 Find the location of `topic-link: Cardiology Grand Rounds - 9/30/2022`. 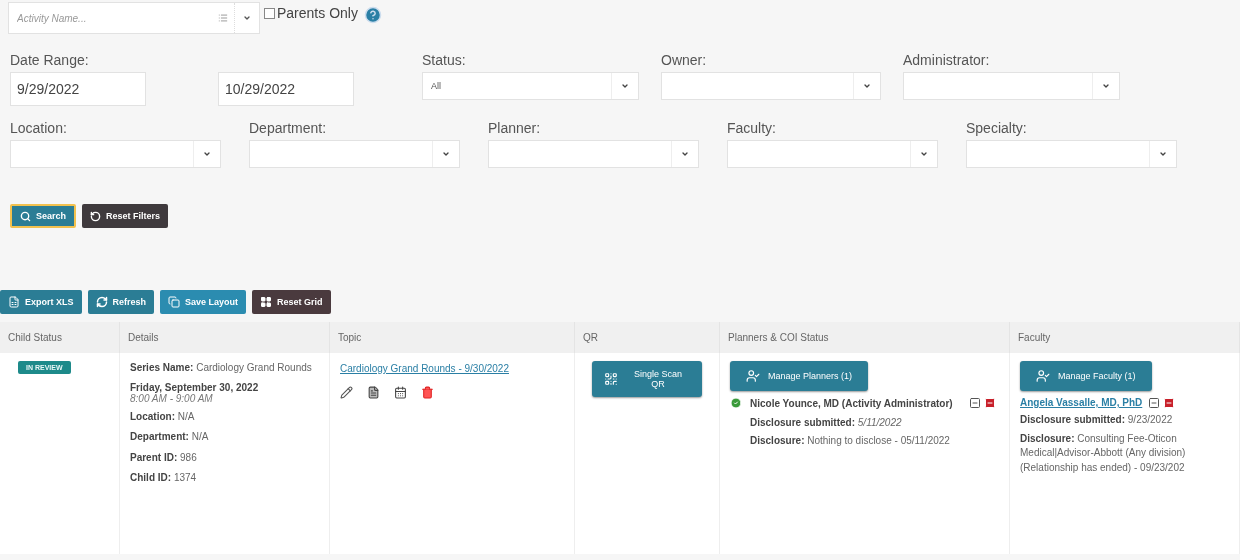

topic-link: Cardiology Grand Rounds - 9/30/2022 is located at coordinates (424, 368).